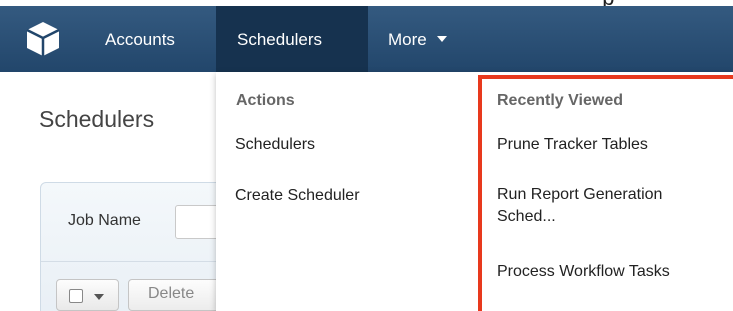  I want to click on recent-item-prune-tracker-tables: Prune Tracker Tables, so click(572, 145).